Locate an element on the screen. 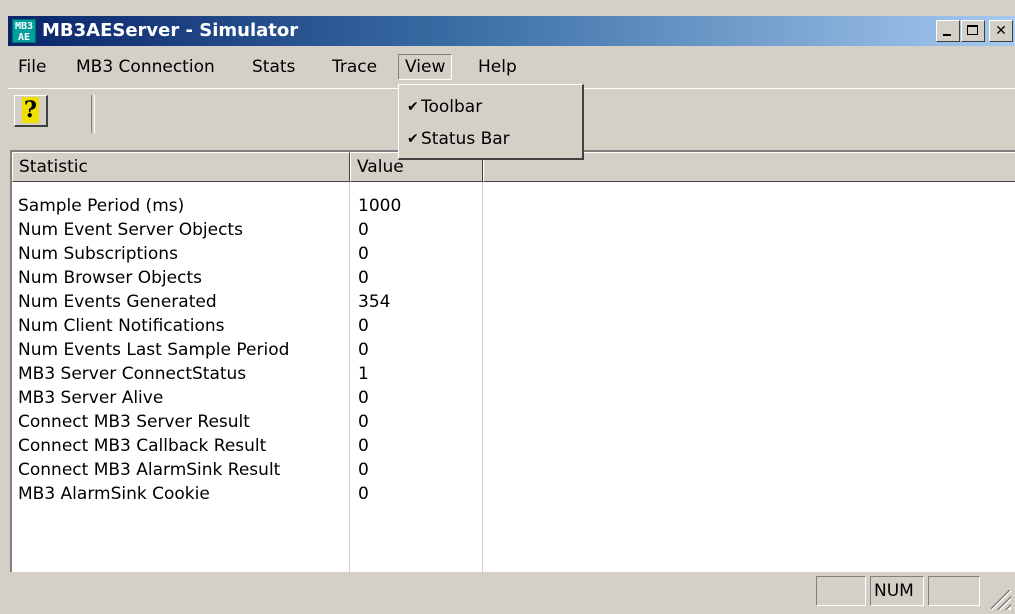  table-row: Num Events Last Sample Period 0 is located at coordinates (513, 350).